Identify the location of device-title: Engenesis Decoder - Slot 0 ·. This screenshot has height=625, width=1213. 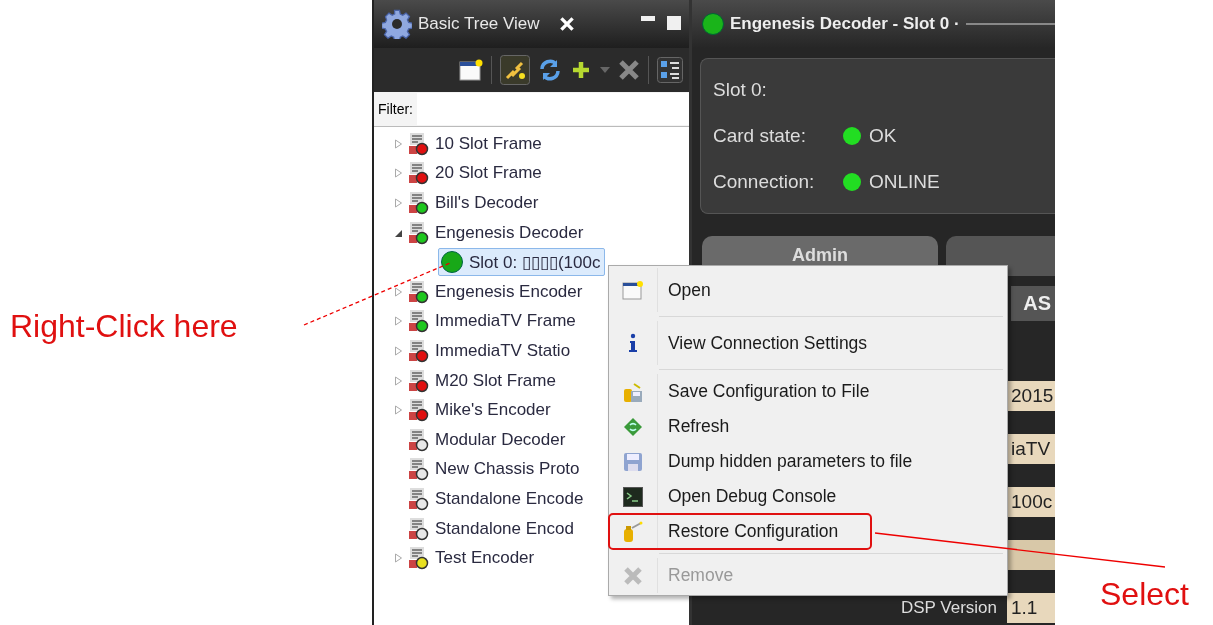
(845, 24).